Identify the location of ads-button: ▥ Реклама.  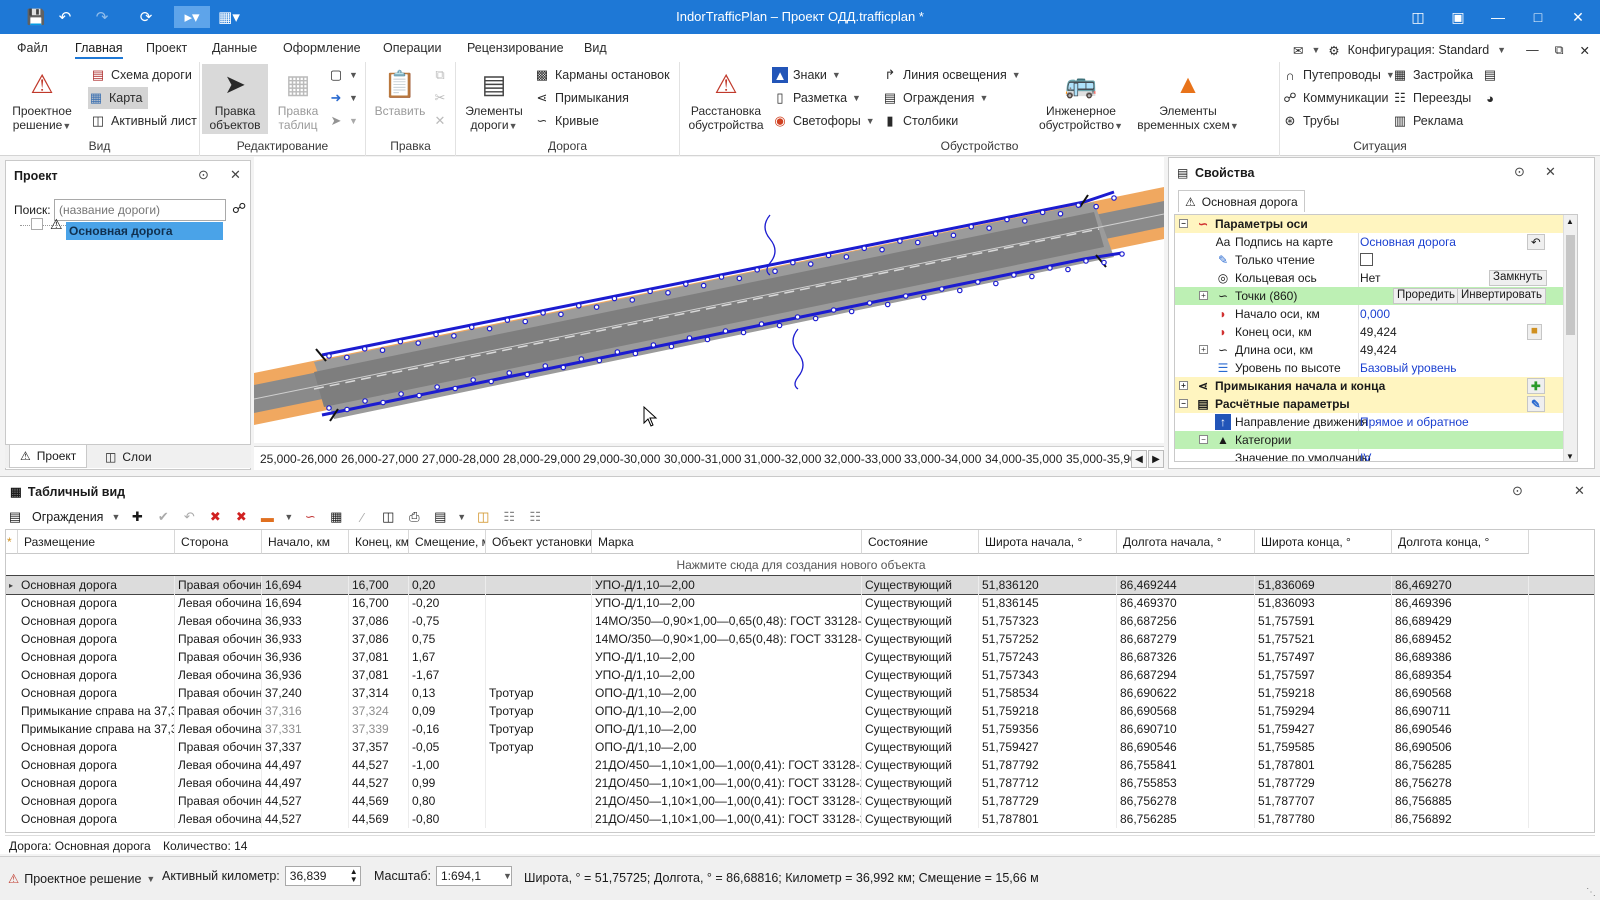
(1427, 121).